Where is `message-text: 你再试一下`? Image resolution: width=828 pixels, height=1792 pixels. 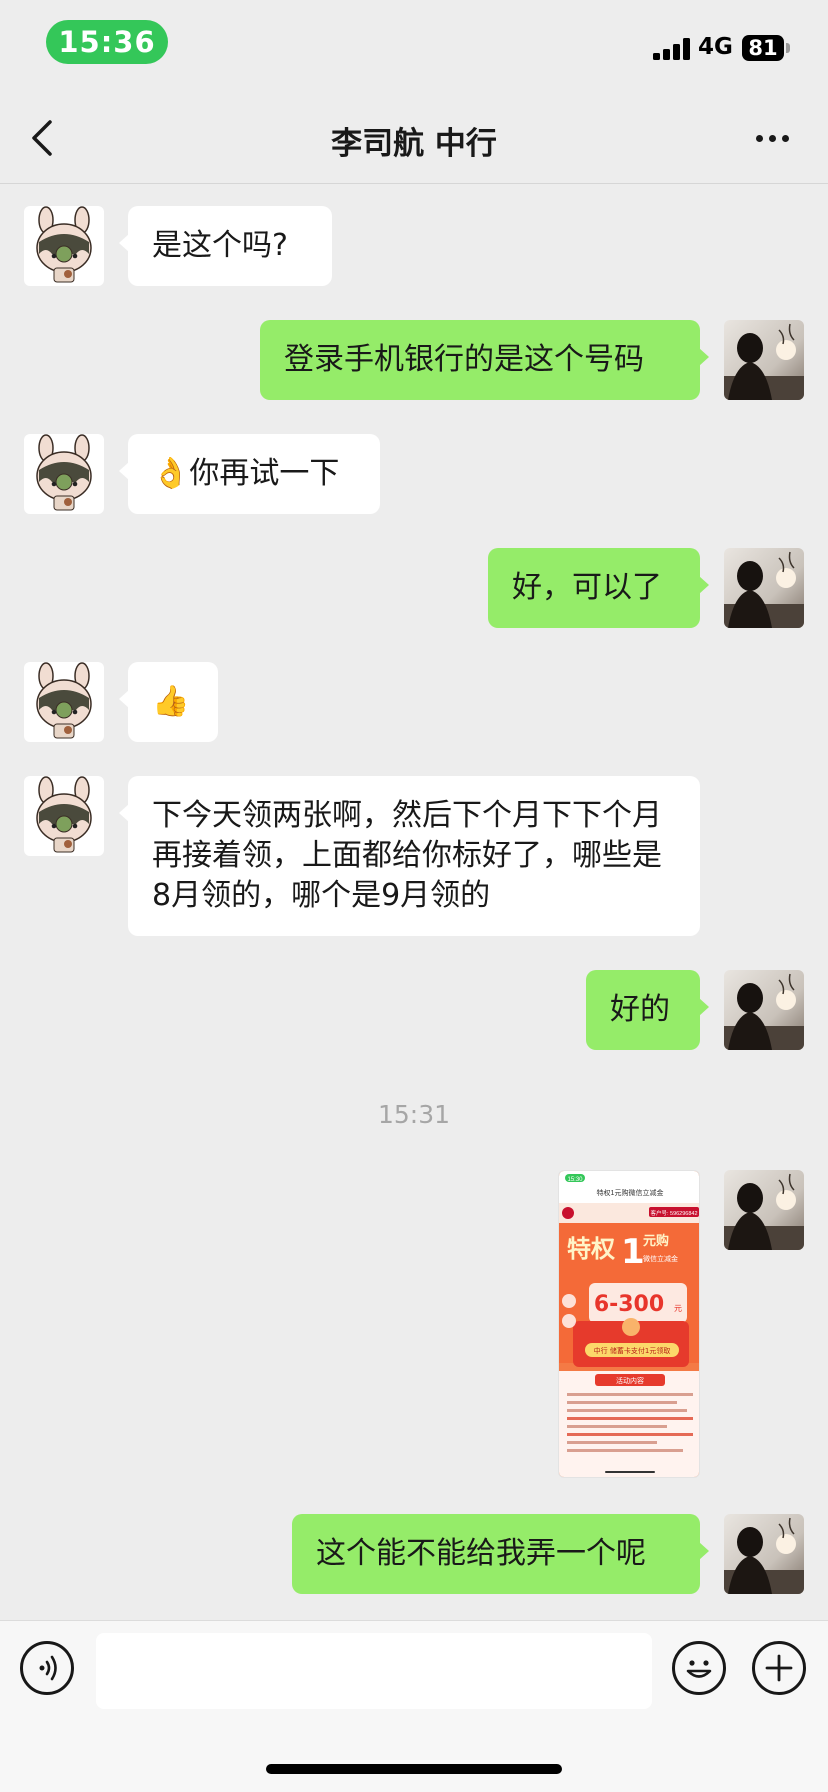 message-text: 你再试一下 is located at coordinates (264, 473).